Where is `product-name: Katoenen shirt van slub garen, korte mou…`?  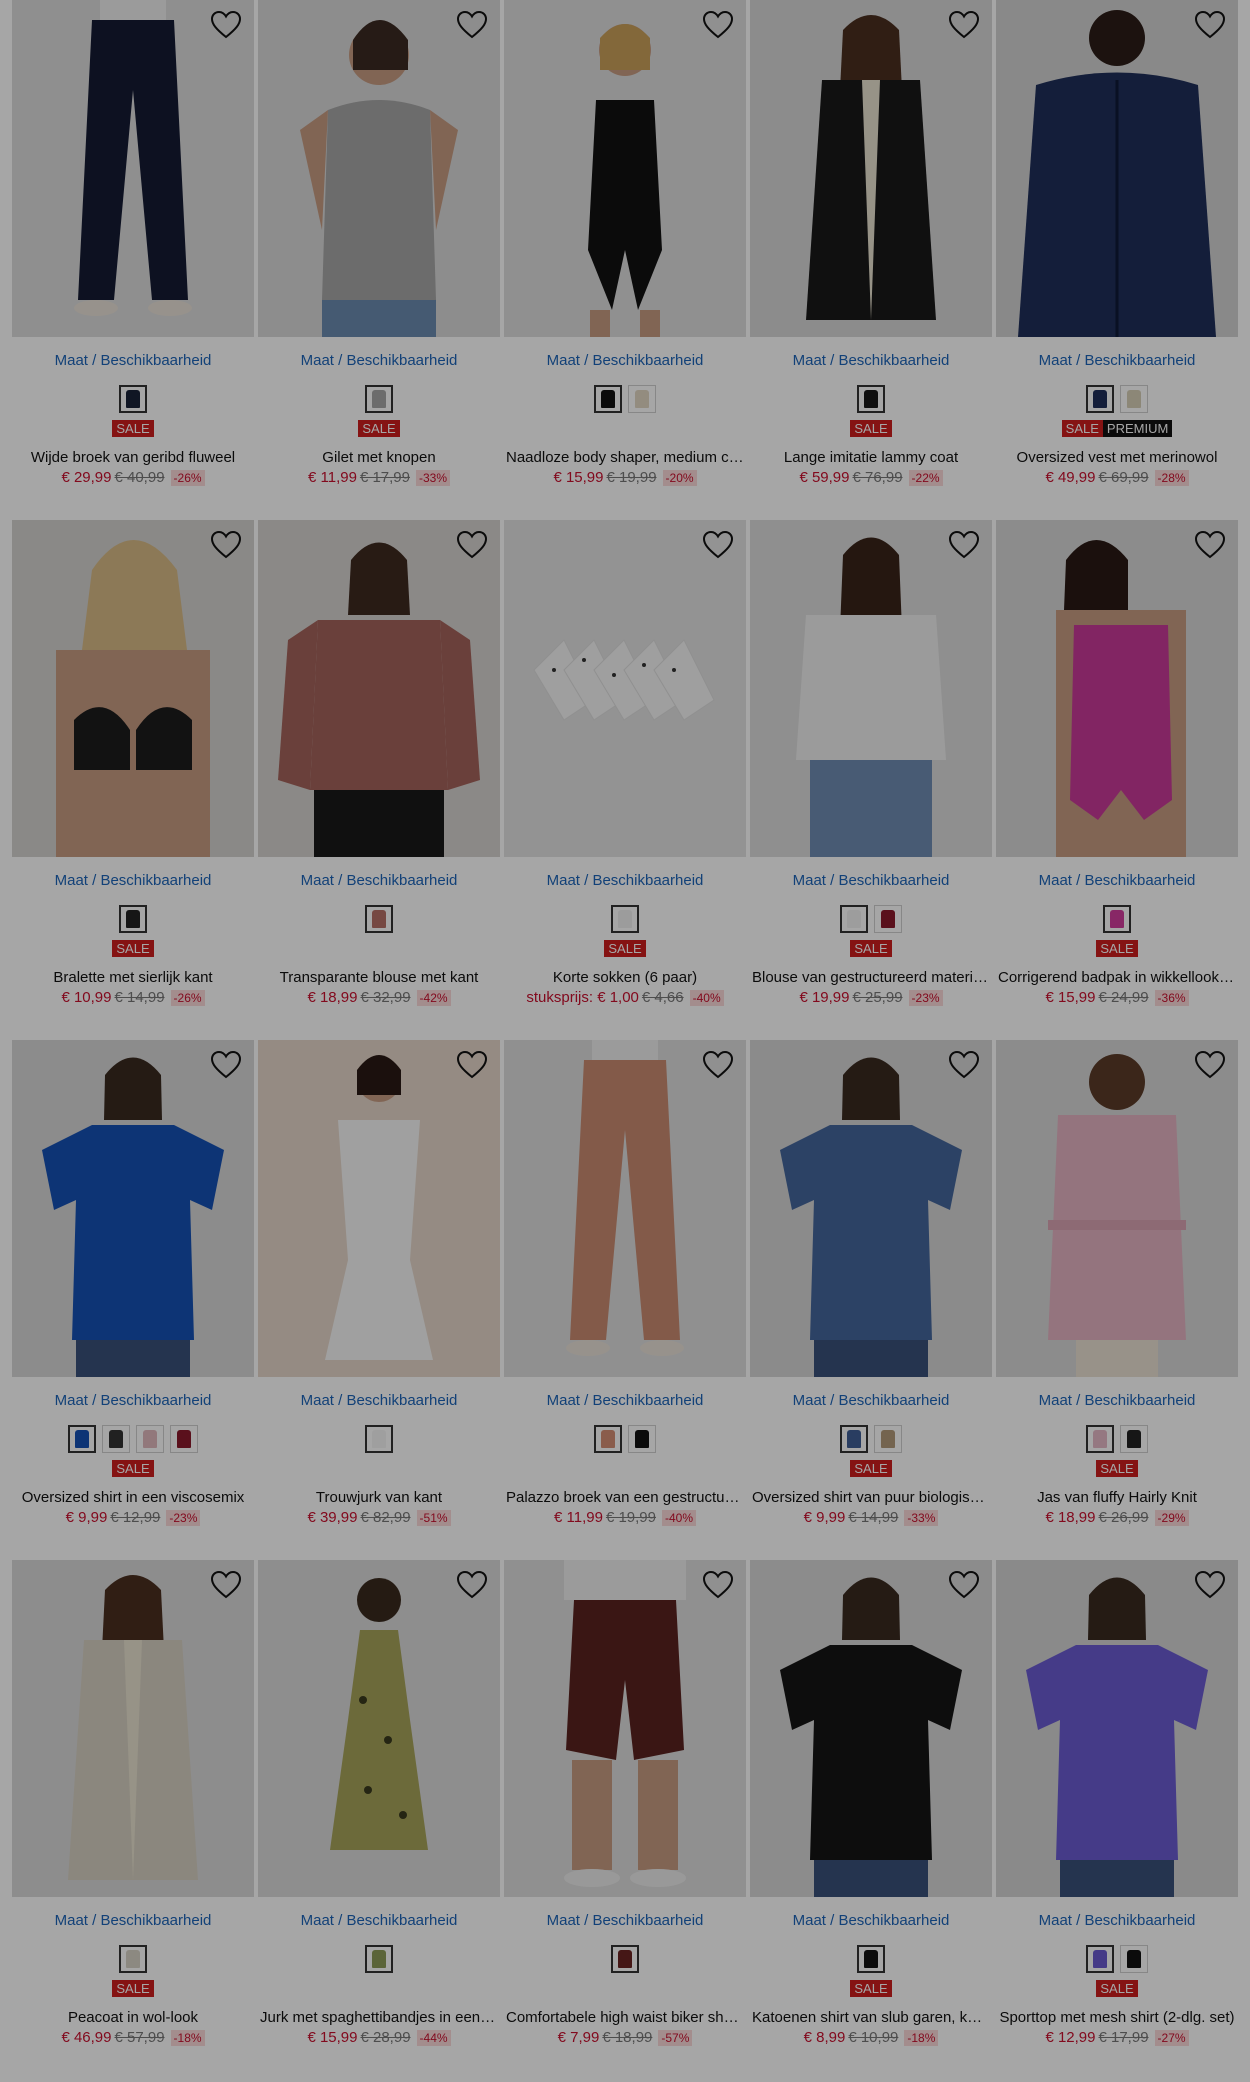 product-name: Katoenen shirt van slub garen, korte mou… is located at coordinates (871, 2017).